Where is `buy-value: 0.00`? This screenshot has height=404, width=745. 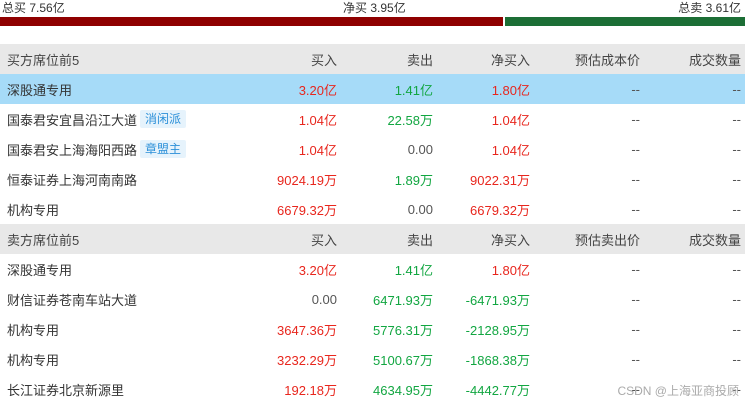 buy-value: 0.00 is located at coordinates (324, 299).